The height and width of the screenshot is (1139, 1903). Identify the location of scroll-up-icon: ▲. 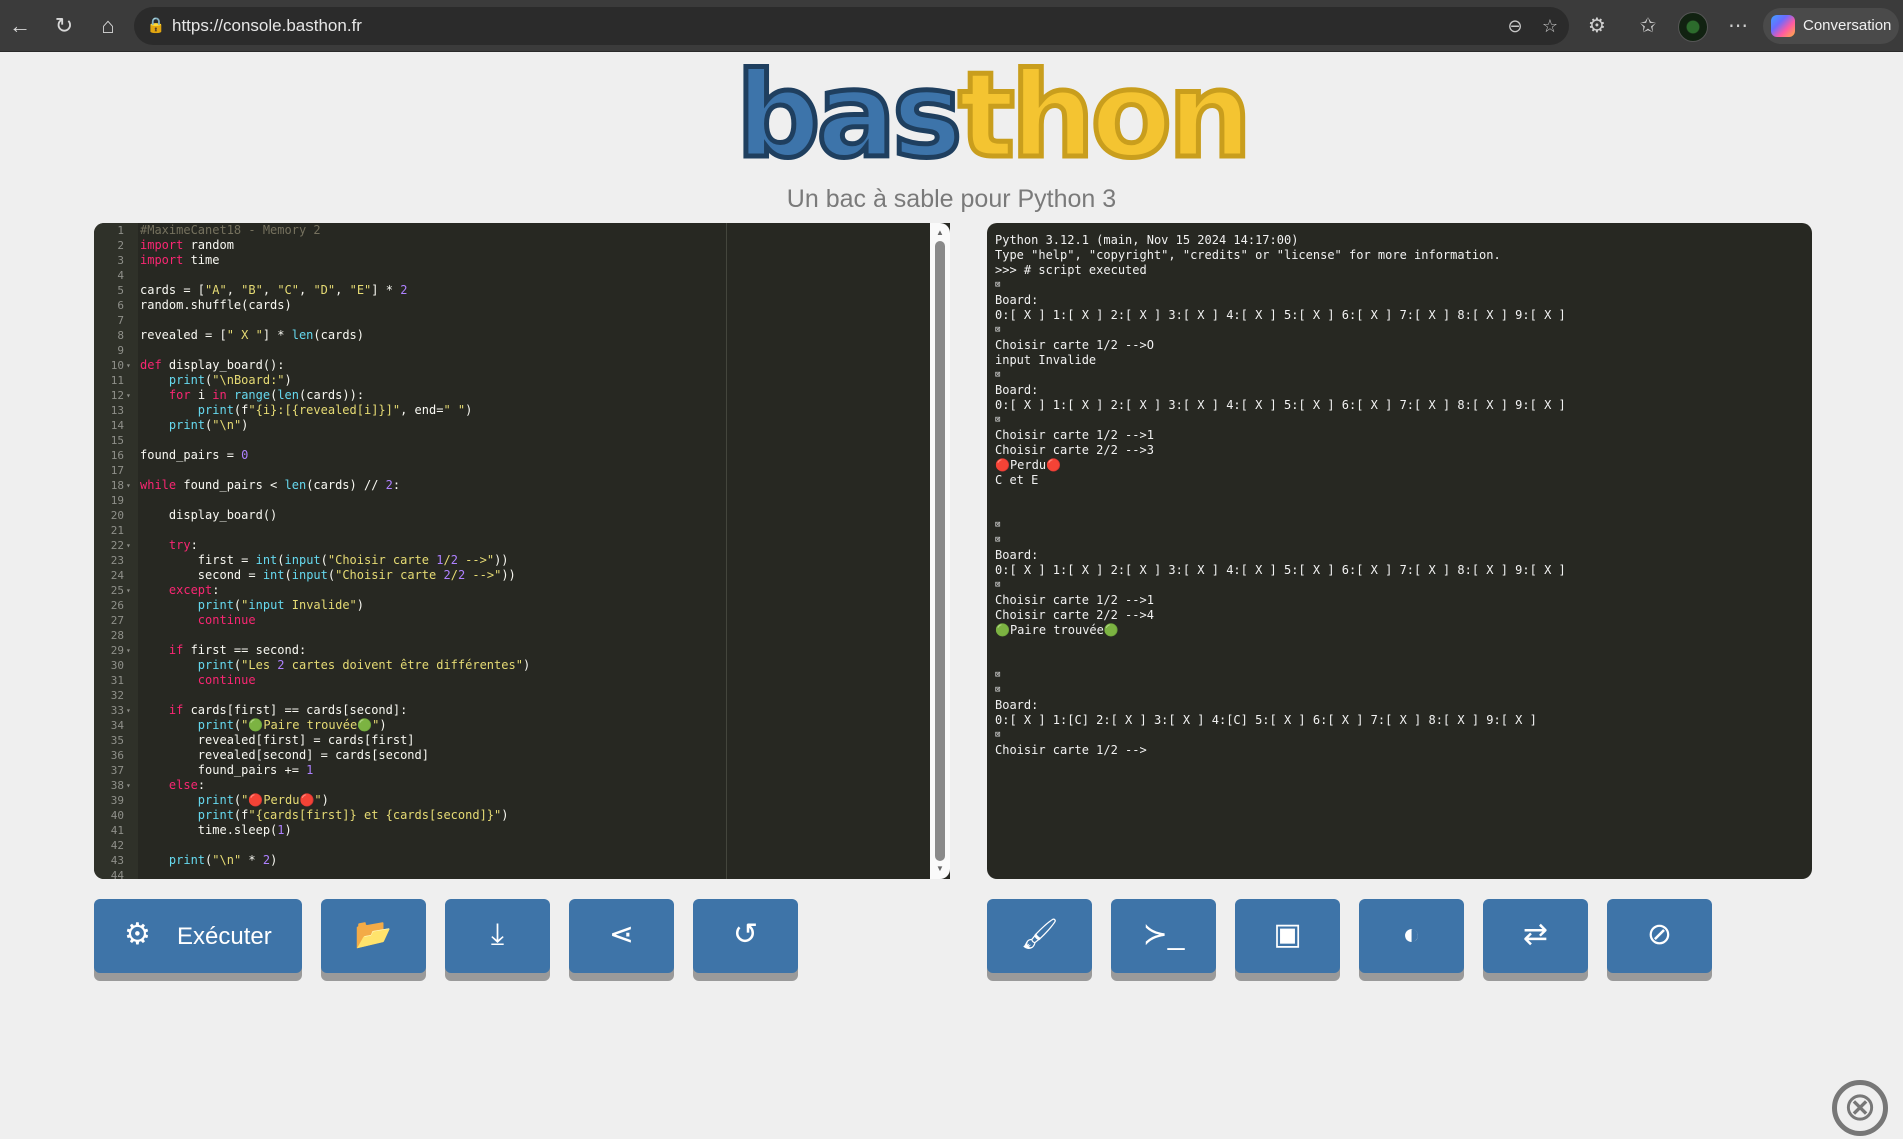
(940, 233).